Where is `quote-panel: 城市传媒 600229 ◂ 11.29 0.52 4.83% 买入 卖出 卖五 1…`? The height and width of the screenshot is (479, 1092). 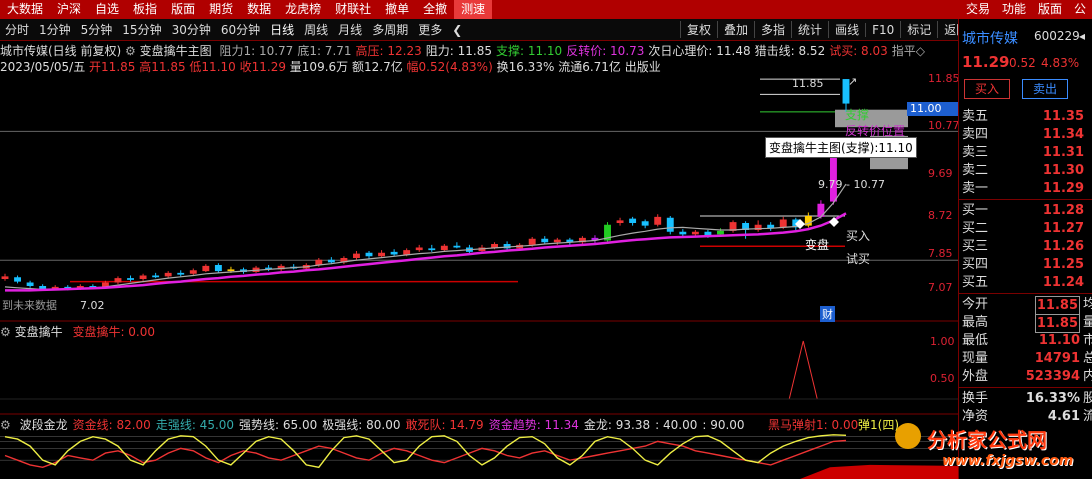
quote-panel: 城市传媒 600229 ◂ 11.29 0.52 4.83% 买入 卖出 卖五 1… is located at coordinates (1025, 249).